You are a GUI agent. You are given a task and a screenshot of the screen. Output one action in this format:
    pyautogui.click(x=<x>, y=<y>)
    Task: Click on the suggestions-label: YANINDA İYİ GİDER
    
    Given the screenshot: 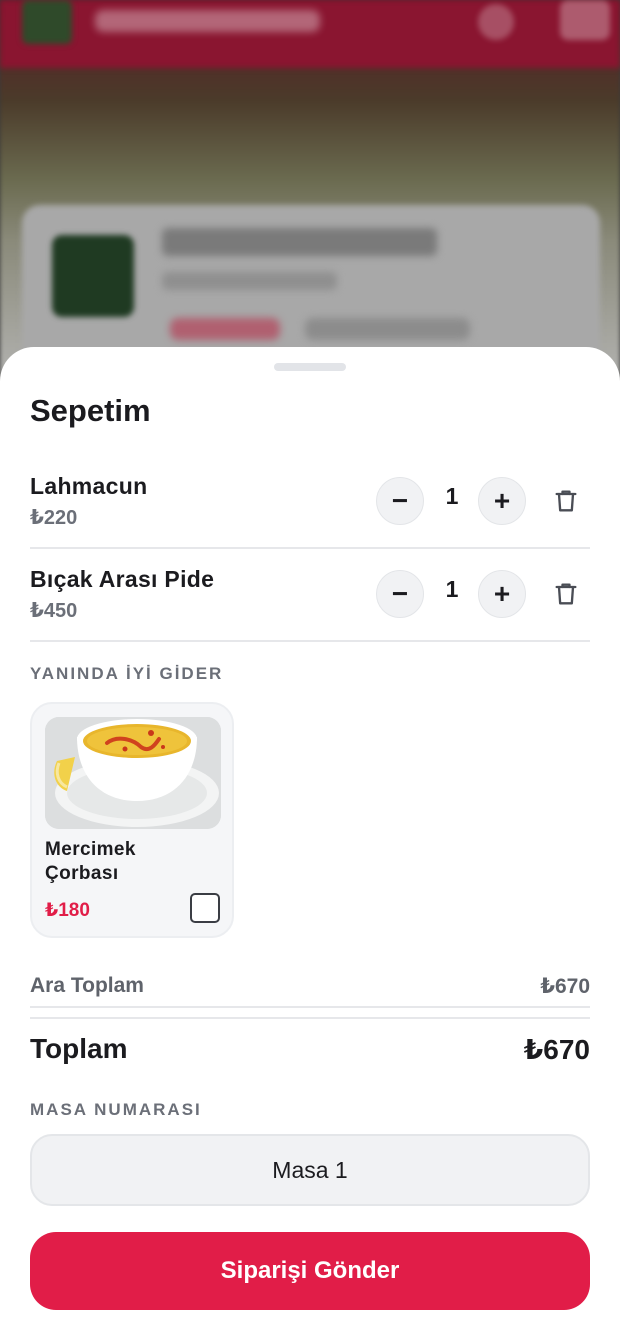 What is the action you would take?
    pyautogui.click(x=127, y=673)
    